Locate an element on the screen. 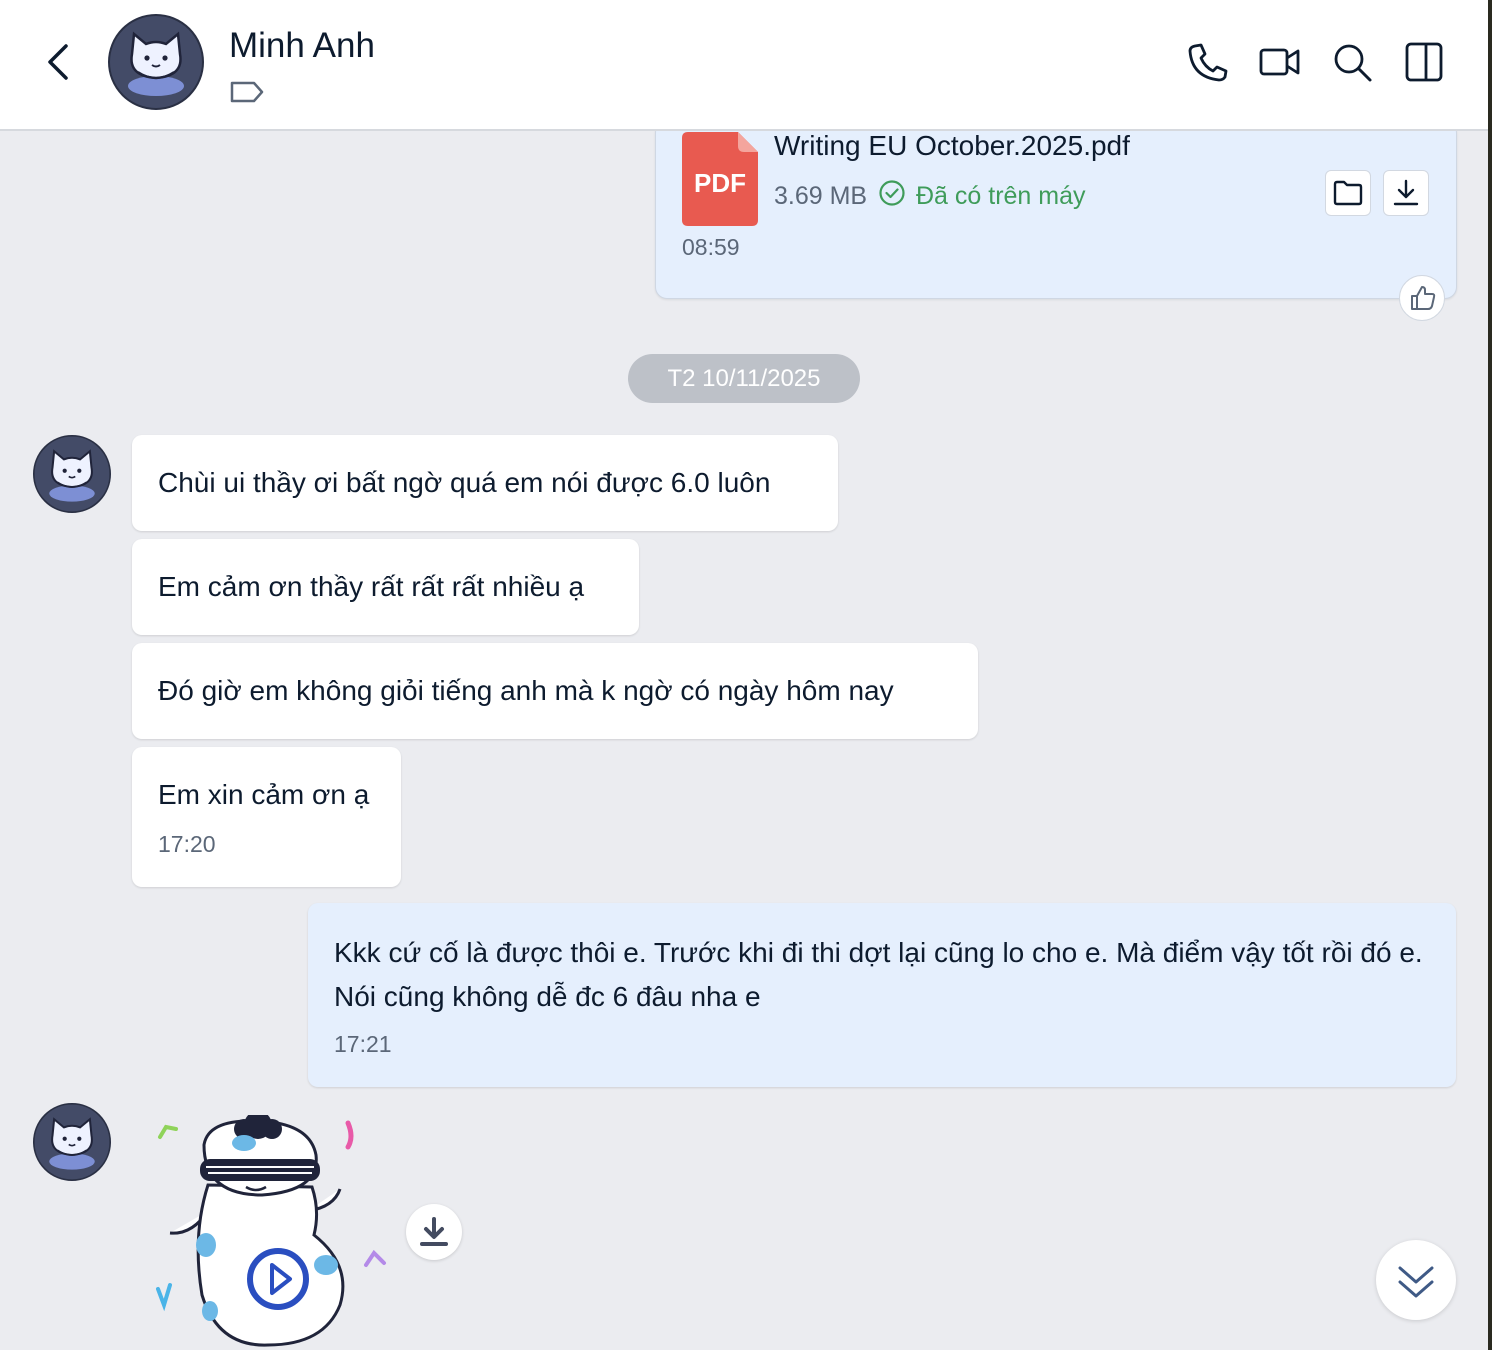 This screenshot has height=1350, width=1492. pdf-badge: PDF is located at coordinates (720, 183).